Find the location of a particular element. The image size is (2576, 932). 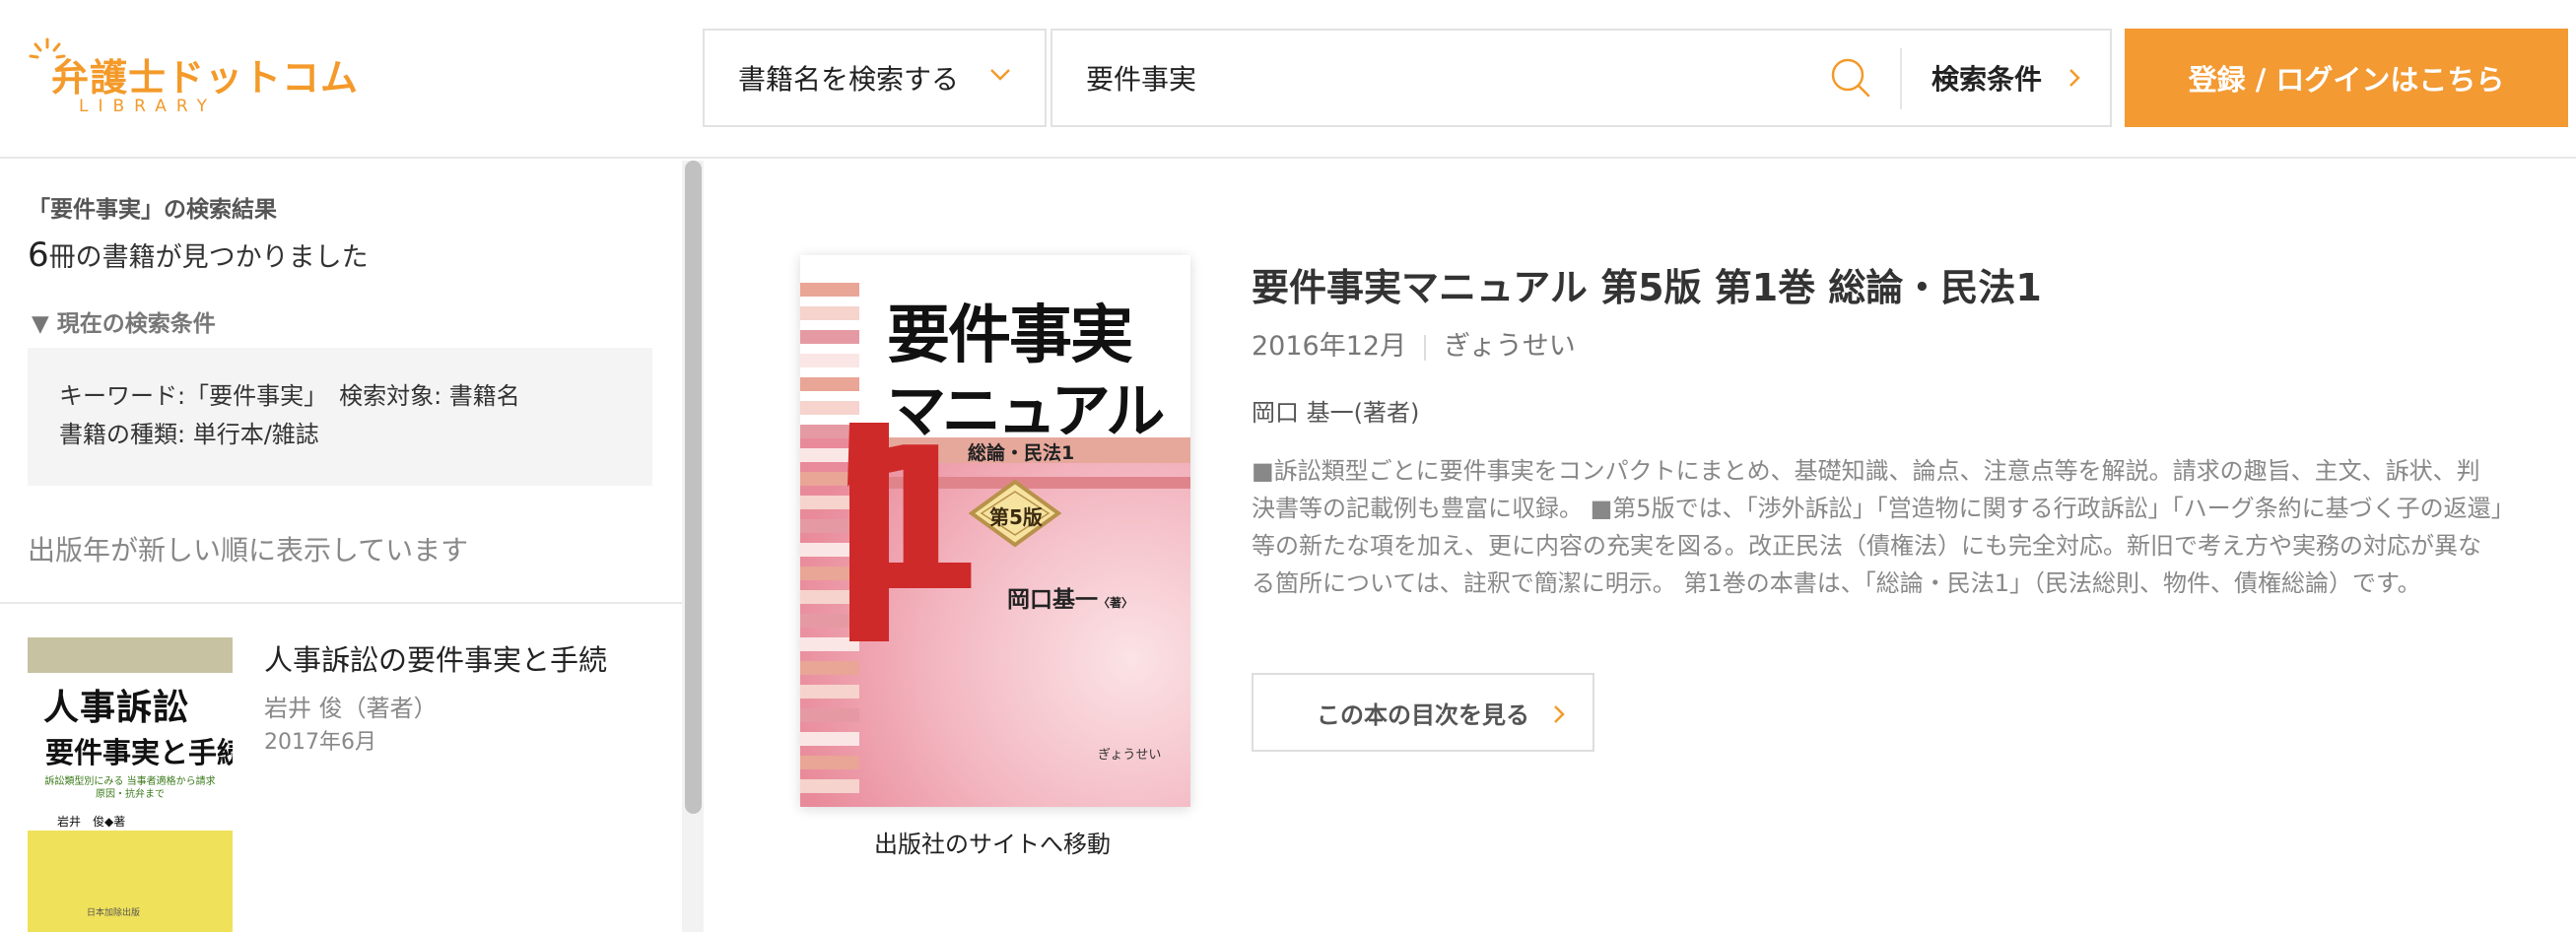

search-button is located at coordinates (1850, 77).